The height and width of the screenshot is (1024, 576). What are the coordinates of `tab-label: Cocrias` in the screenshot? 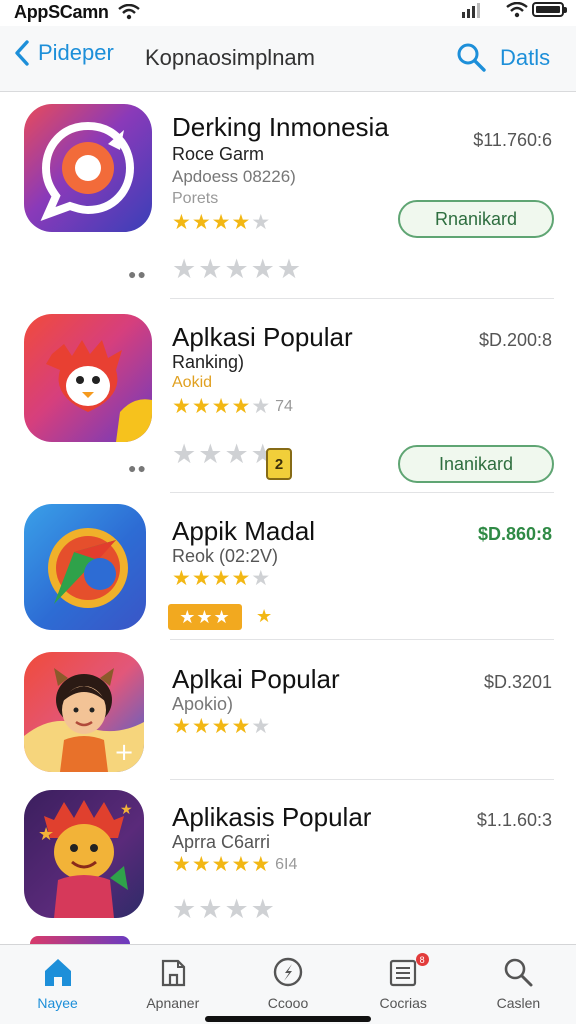 It's located at (403, 1003).